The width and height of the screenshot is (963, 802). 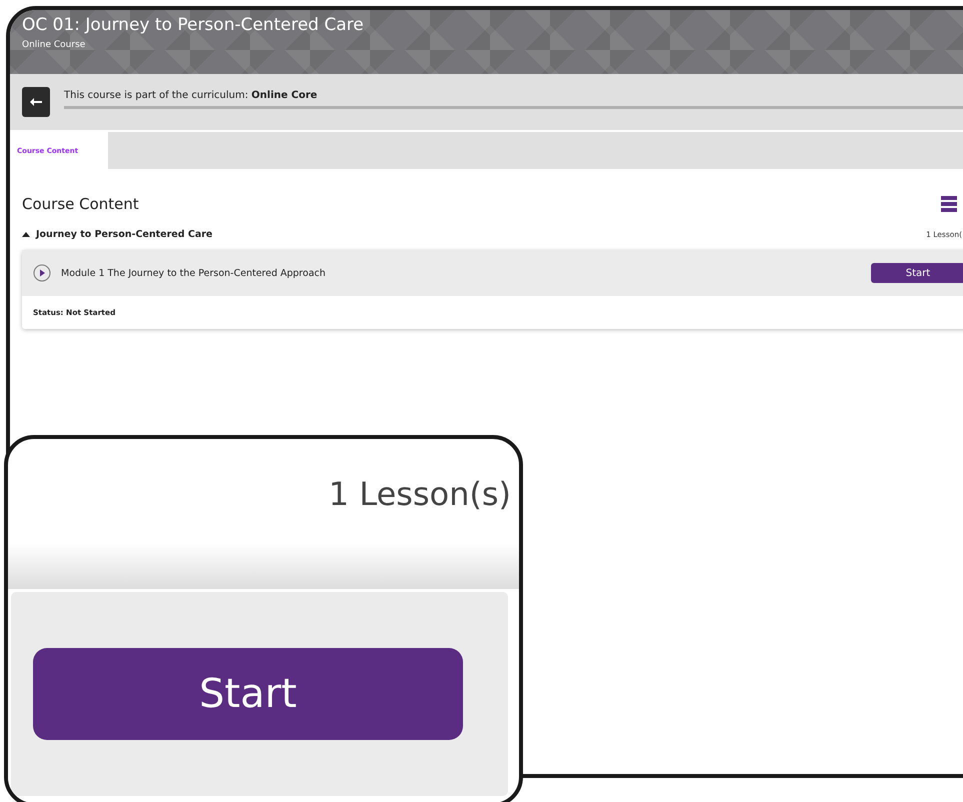 I want to click on back-arrow-icon, so click(x=36, y=102).